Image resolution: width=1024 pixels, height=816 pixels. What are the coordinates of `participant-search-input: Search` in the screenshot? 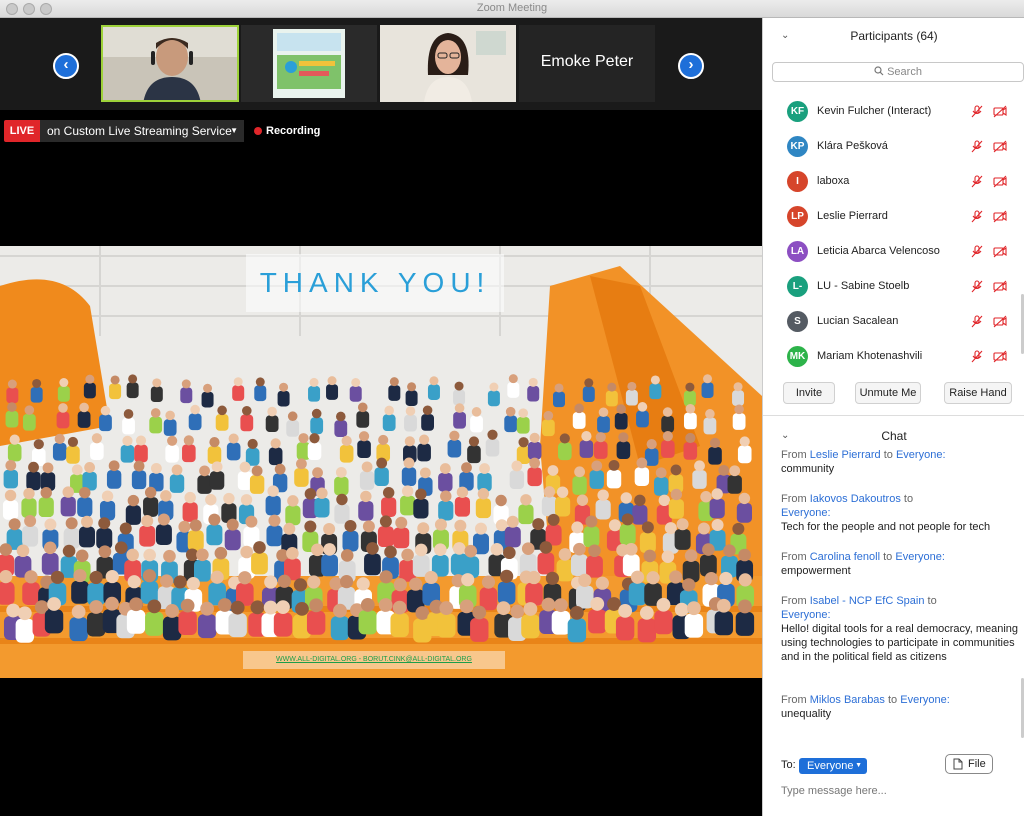 It's located at (898, 72).